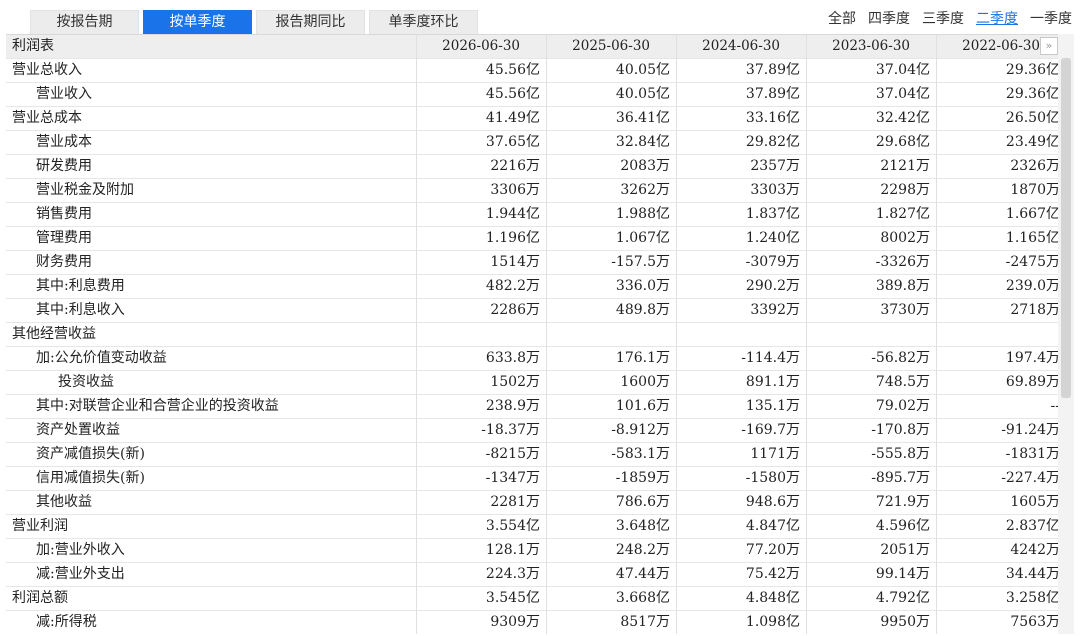  I want to click on tab-single-quarter-qoq: 单季度环比, so click(423, 22).